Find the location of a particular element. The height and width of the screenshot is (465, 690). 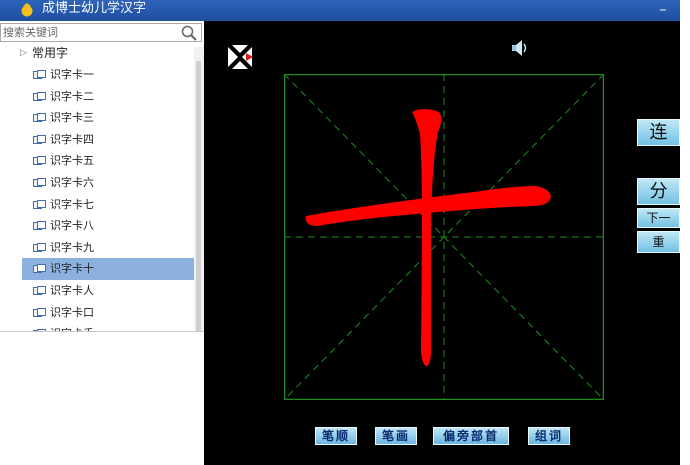

search-box is located at coordinates (101, 32).